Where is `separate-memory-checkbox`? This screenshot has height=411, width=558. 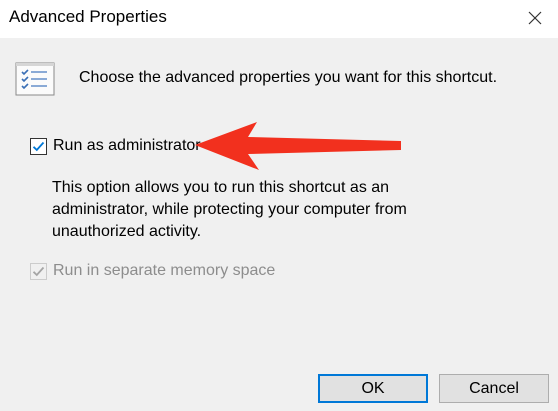 separate-memory-checkbox is located at coordinates (38, 271).